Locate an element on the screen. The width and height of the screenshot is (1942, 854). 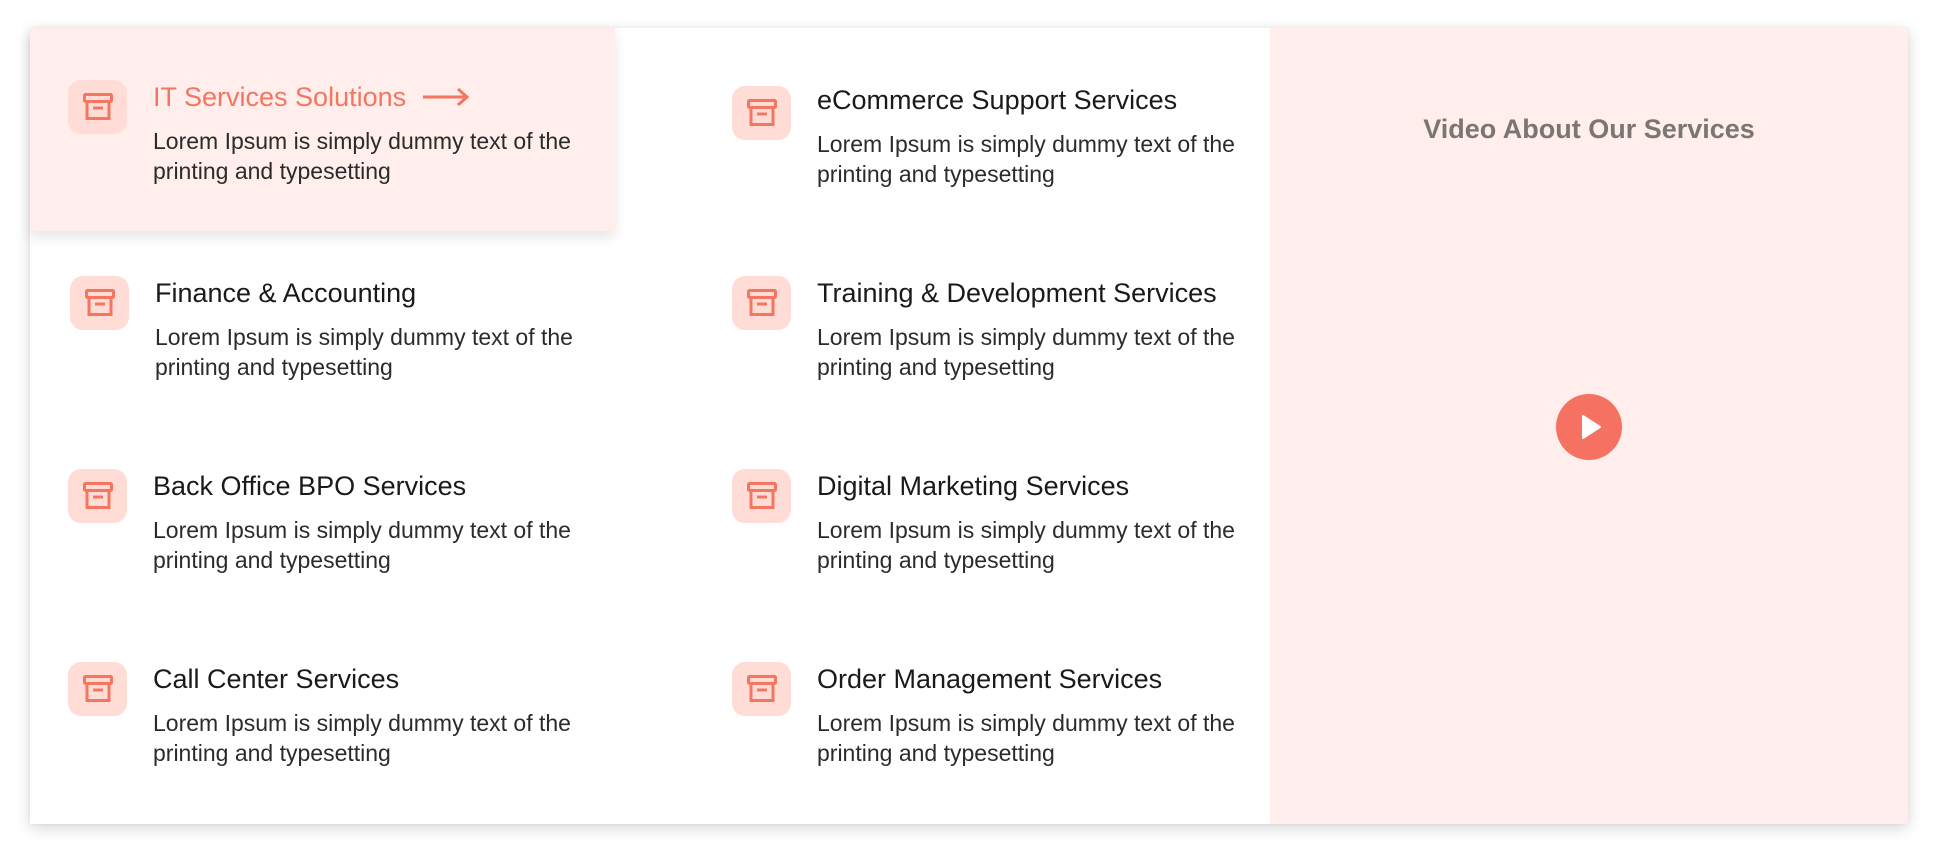
service-title: Training & Development Services is located at coordinates (1017, 293).